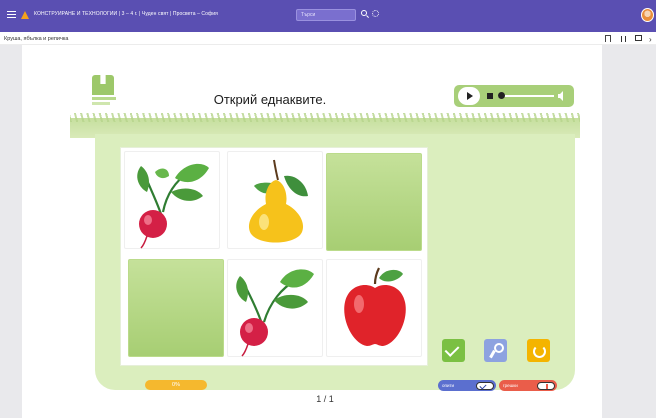 The width and height of the screenshot is (656, 418). I want to click on audio-player, so click(514, 96).